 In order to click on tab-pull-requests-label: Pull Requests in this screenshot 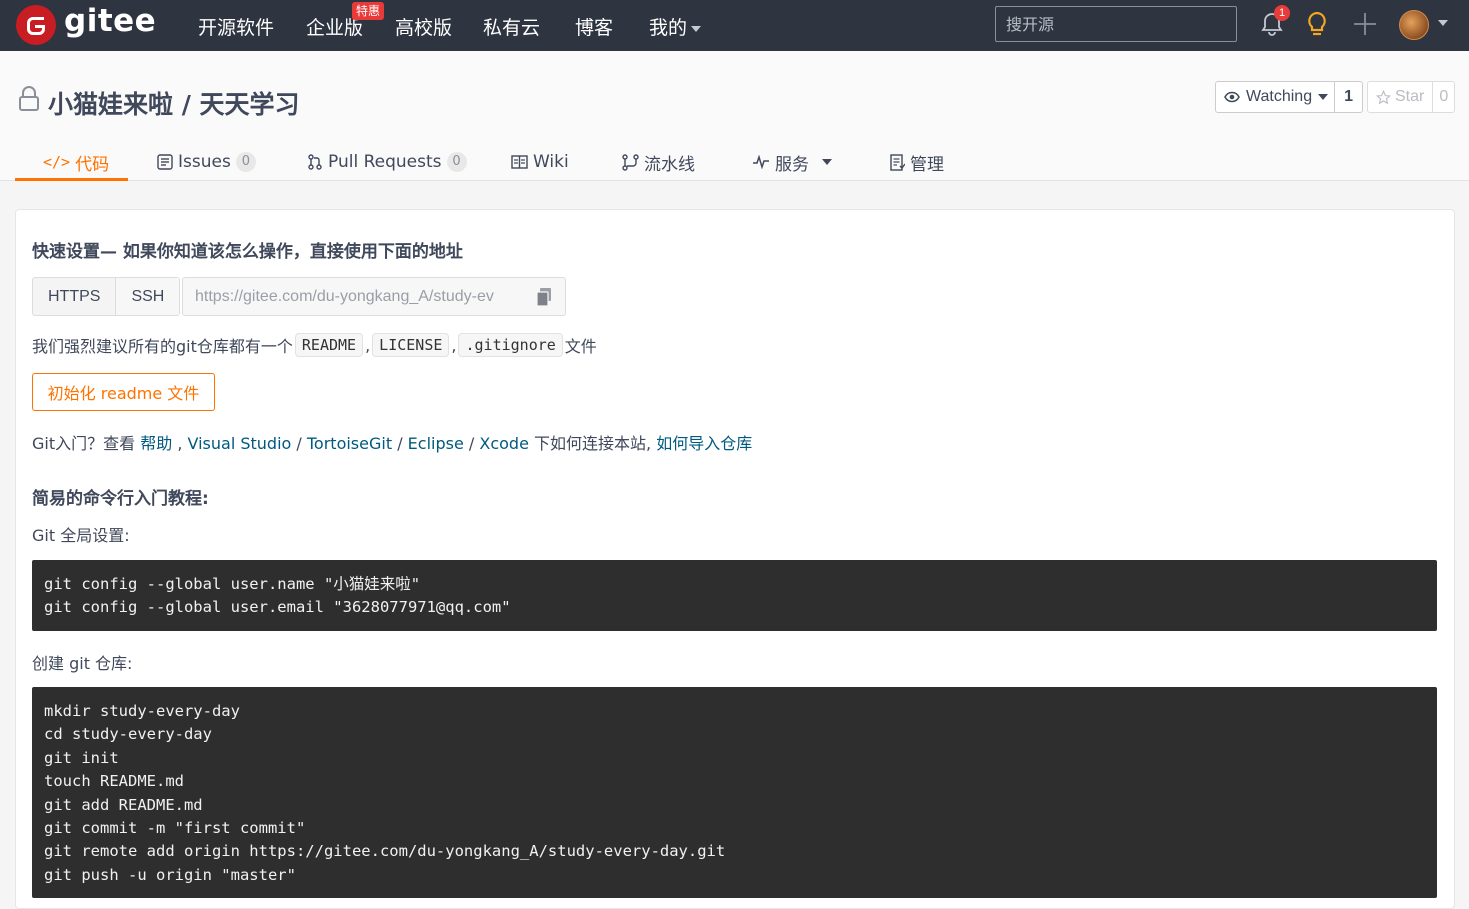, I will do `click(385, 162)`.